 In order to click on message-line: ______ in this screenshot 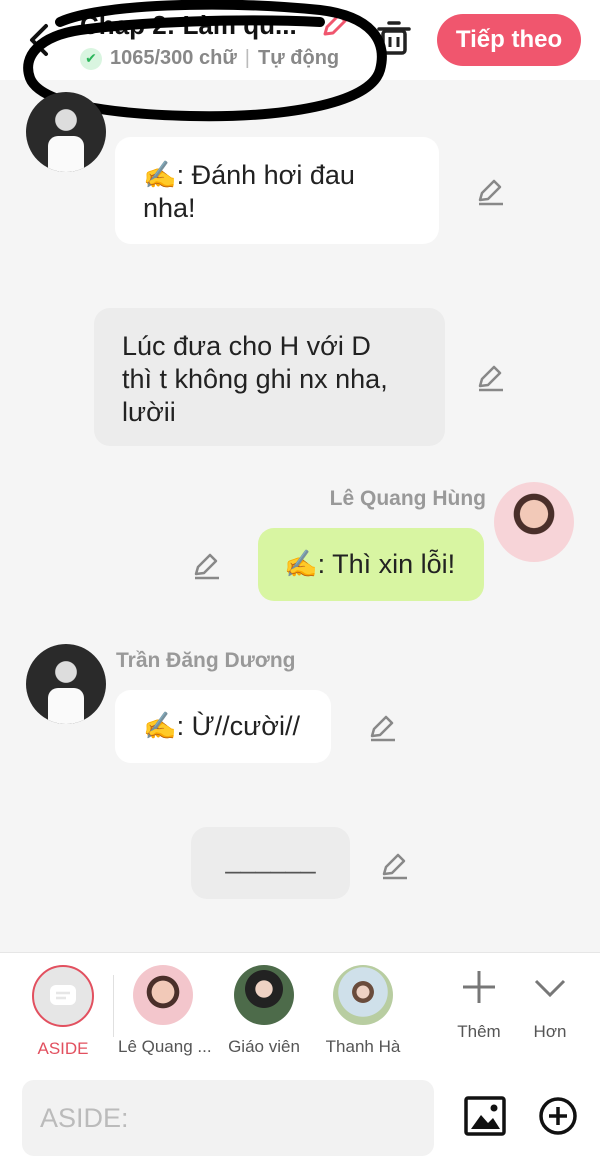, I will do `click(270, 859)`.